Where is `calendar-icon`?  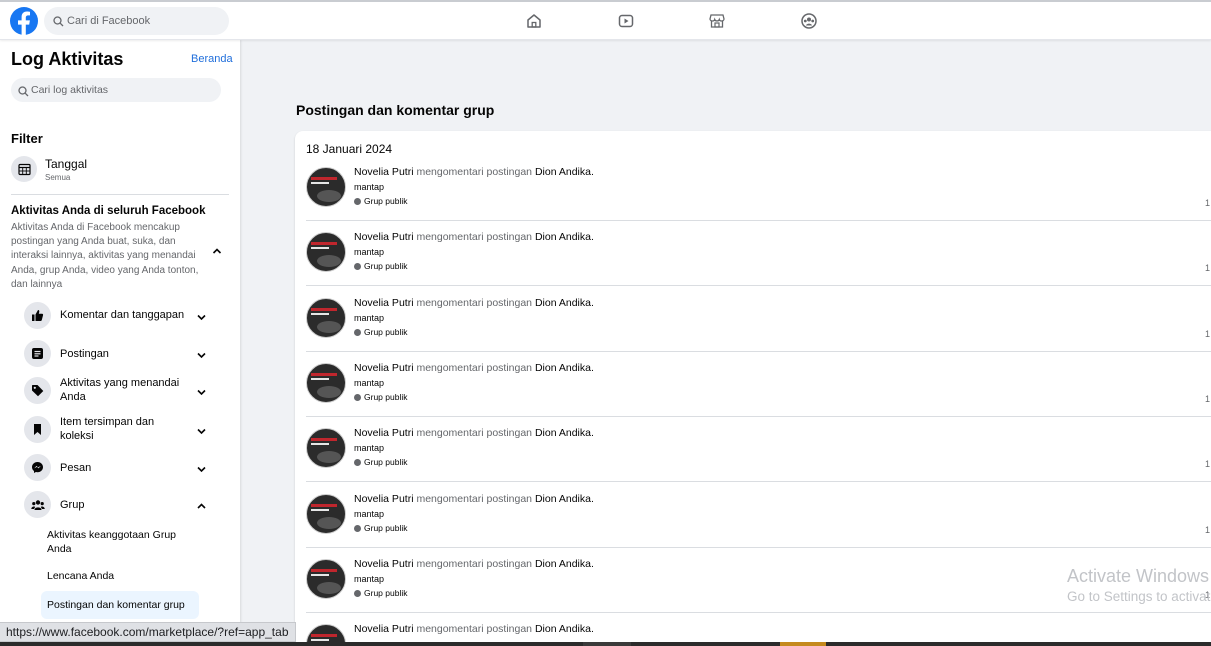
calendar-icon is located at coordinates (24, 169).